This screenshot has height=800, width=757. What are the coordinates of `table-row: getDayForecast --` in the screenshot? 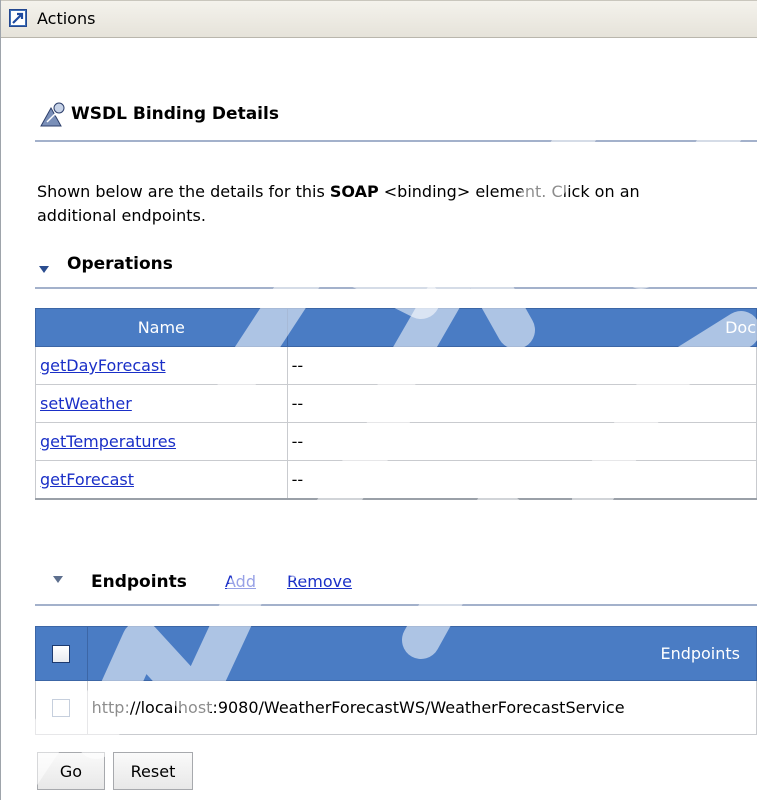 It's located at (396, 365).